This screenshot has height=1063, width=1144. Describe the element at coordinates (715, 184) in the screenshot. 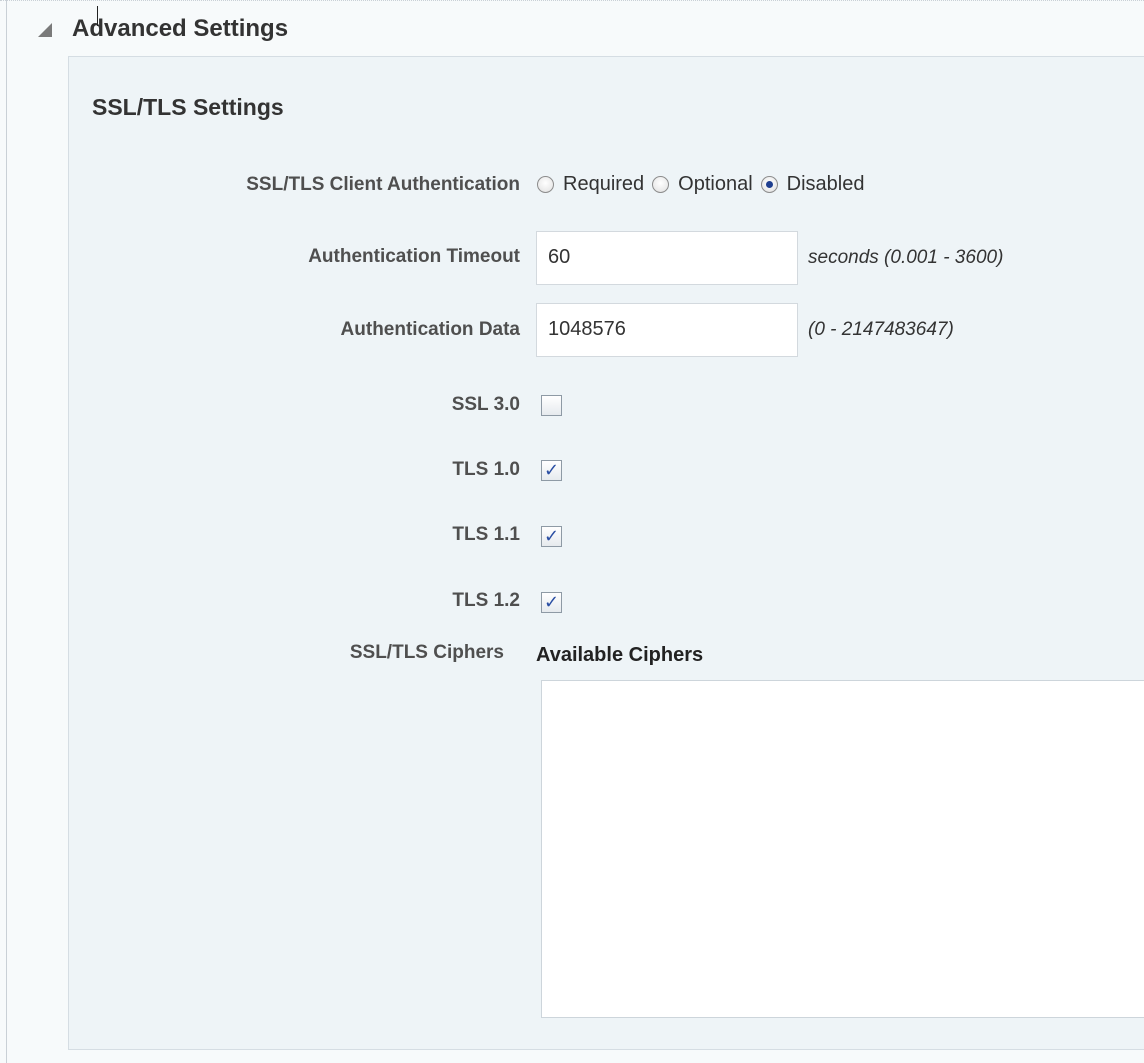

I see `radio-optional-label: Optional` at that location.